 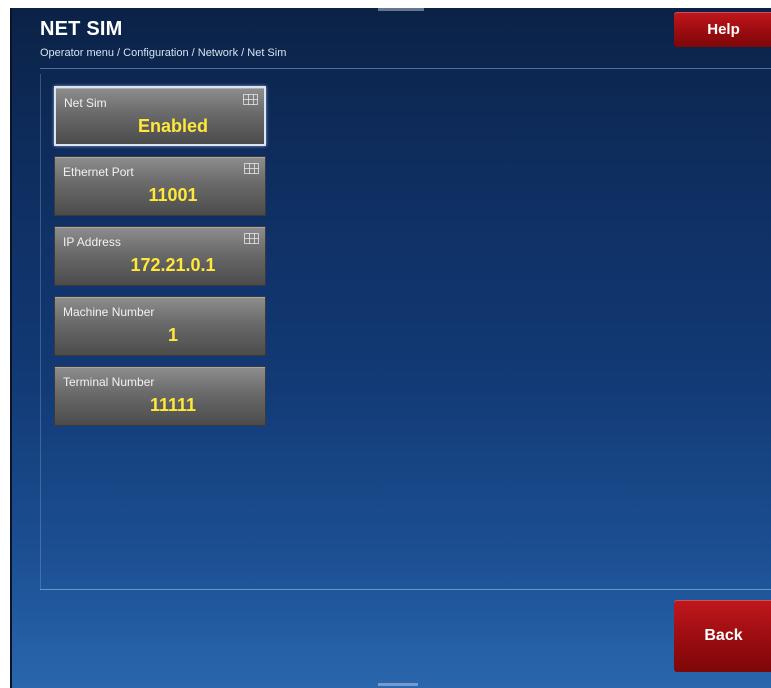 What do you see at coordinates (160, 326) in the screenshot?
I see `machine-number-tile: Machine Number 1` at bounding box center [160, 326].